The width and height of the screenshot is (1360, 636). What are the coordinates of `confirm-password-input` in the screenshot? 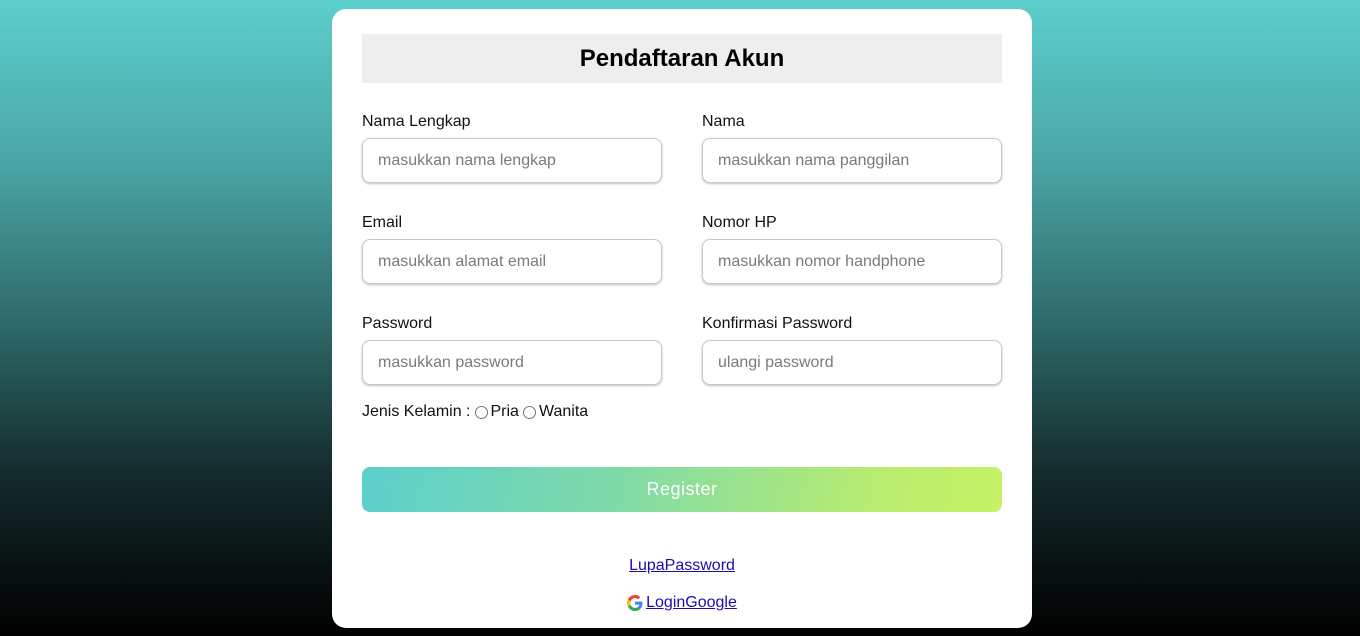 It's located at (852, 362).